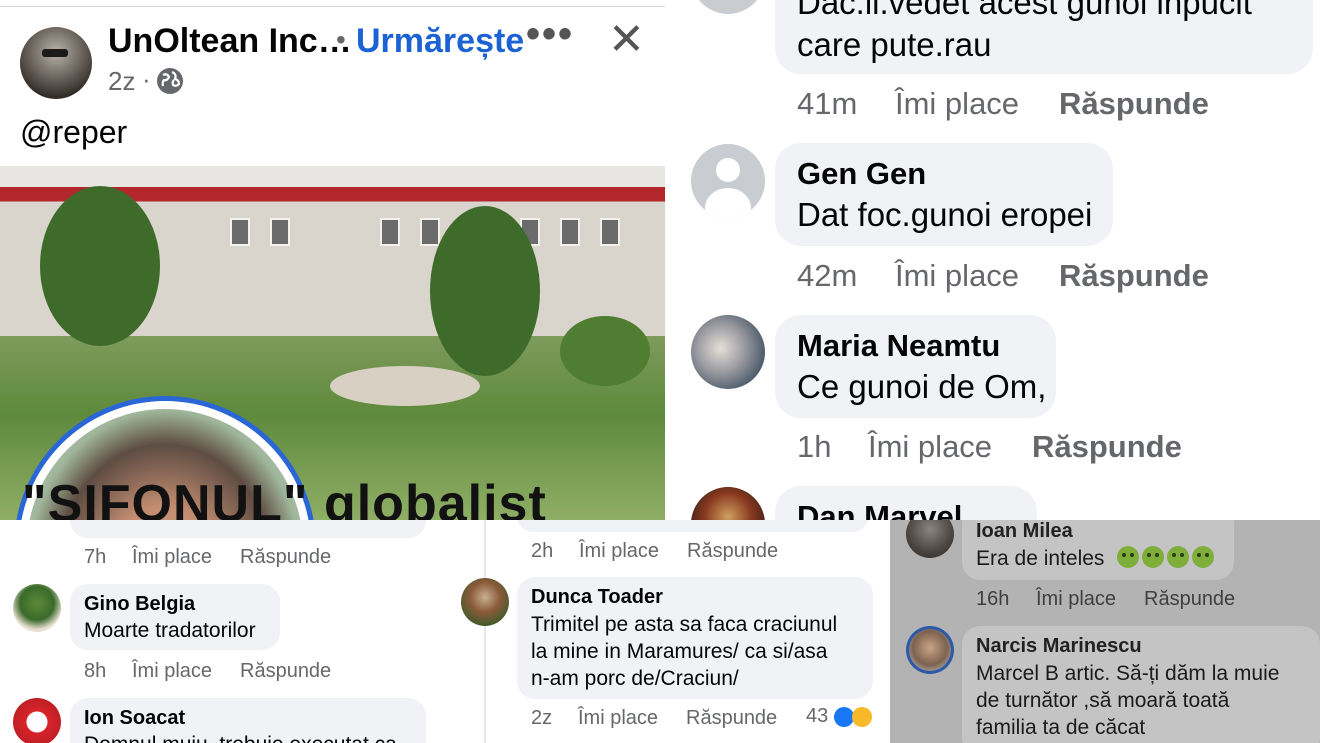 The width and height of the screenshot is (1320, 743). What do you see at coordinates (1059, 646) in the screenshot?
I see `comment-author: Narcis Marinescu` at bounding box center [1059, 646].